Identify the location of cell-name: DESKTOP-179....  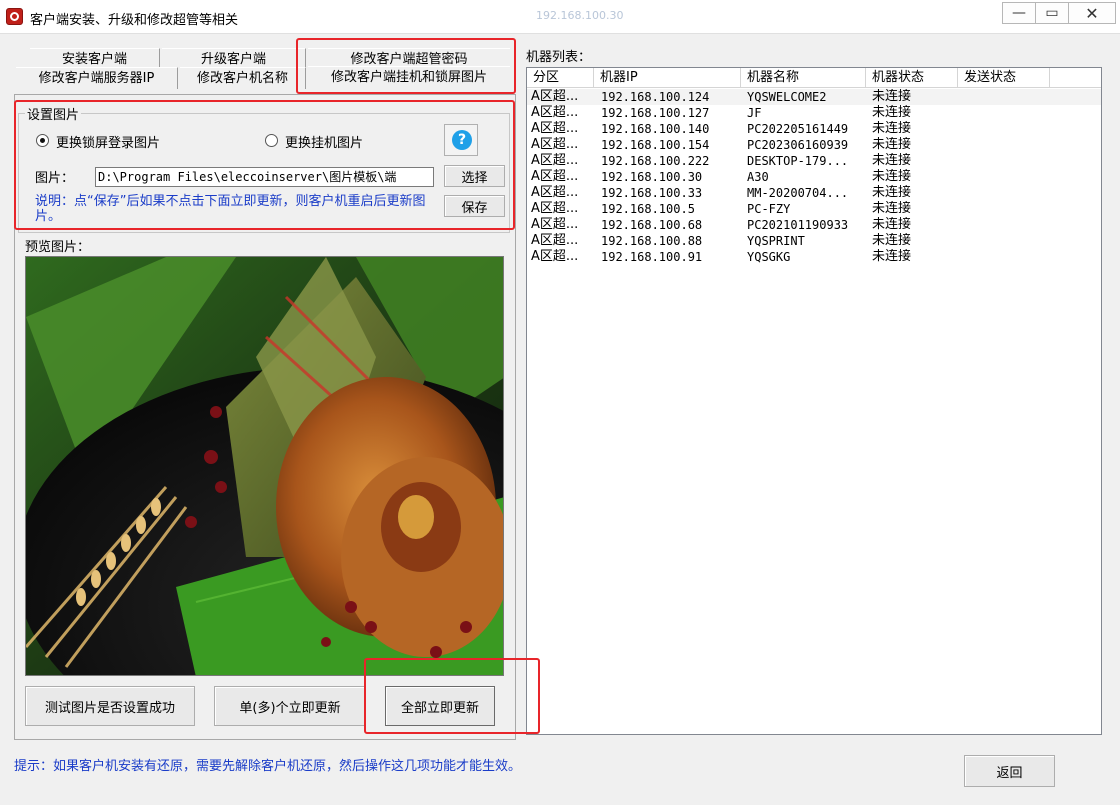
(798, 161).